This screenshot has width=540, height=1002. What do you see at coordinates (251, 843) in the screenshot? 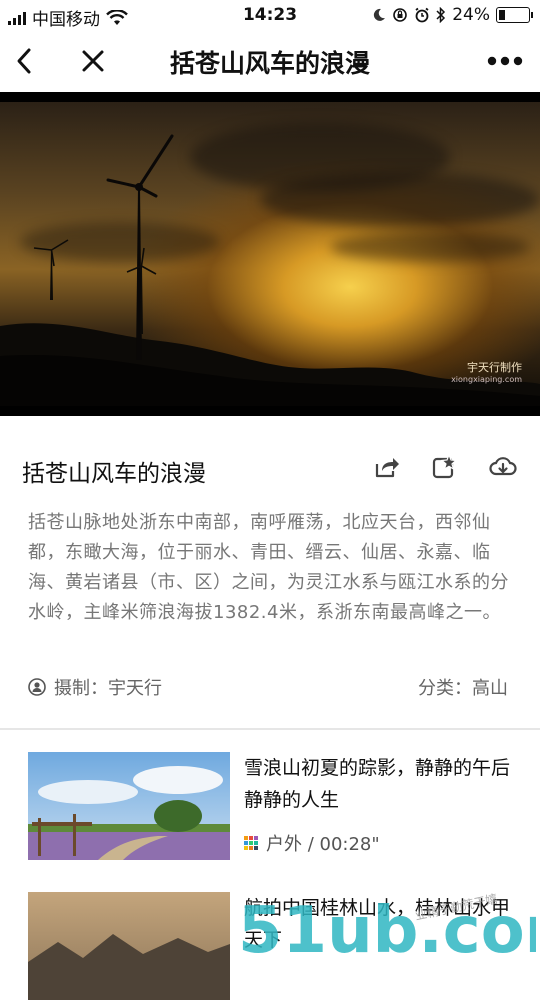
I see `grid-icon` at bounding box center [251, 843].